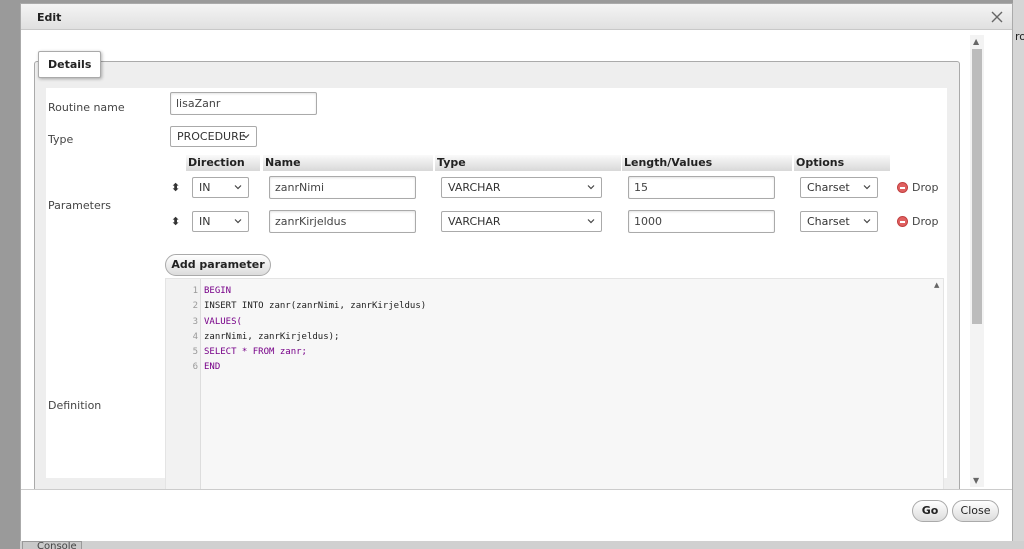 The image size is (1024, 549). What do you see at coordinates (61, 139) in the screenshot?
I see `type-label: Type` at bounding box center [61, 139].